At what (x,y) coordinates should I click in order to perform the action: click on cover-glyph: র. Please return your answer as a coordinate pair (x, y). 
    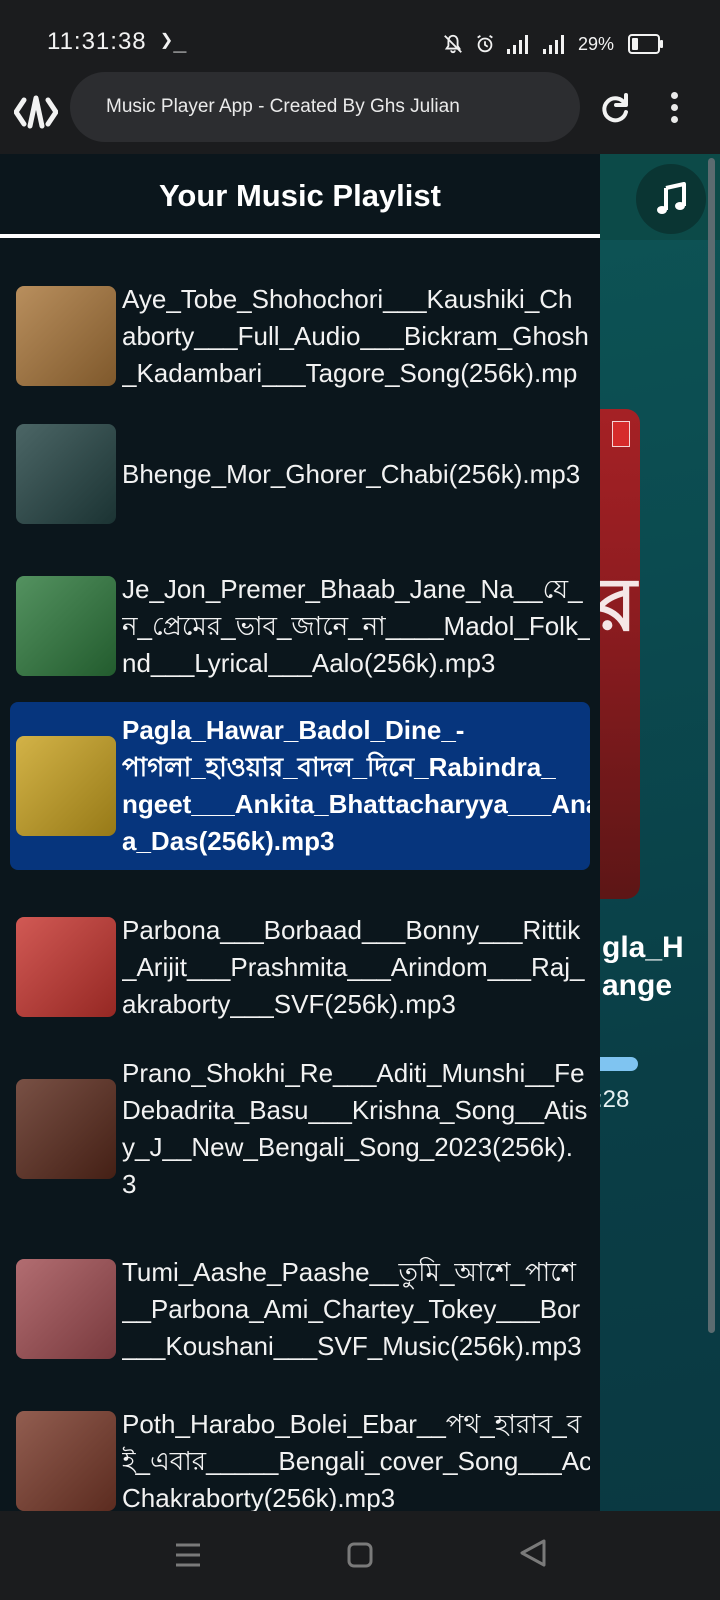
    Looking at the image, I should click on (616, 604).